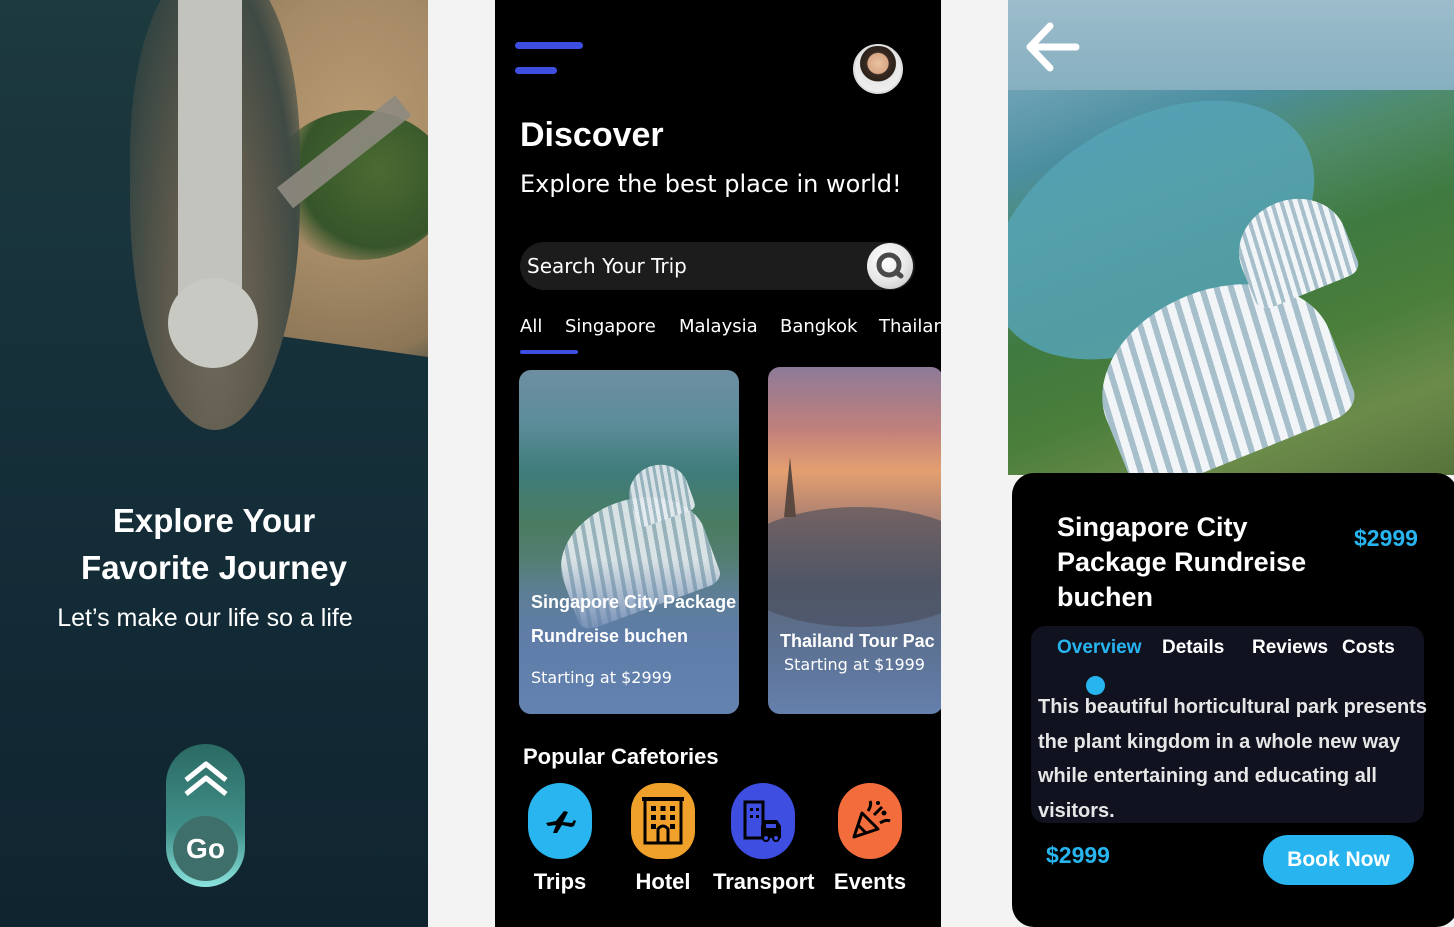  What do you see at coordinates (601, 677) in the screenshot?
I see `card-price: Starting at $2999` at bounding box center [601, 677].